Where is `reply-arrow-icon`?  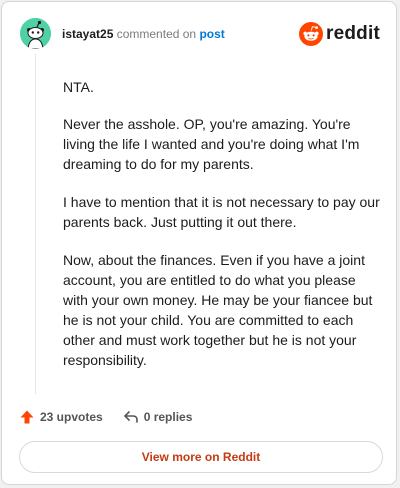 reply-arrow-icon is located at coordinates (130, 417).